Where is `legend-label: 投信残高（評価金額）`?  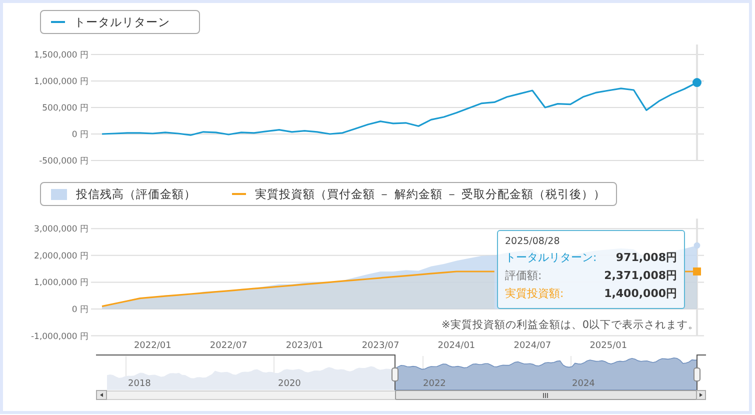
legend-label: 投信残高（評価金額） is located at coordinates (136, 194).